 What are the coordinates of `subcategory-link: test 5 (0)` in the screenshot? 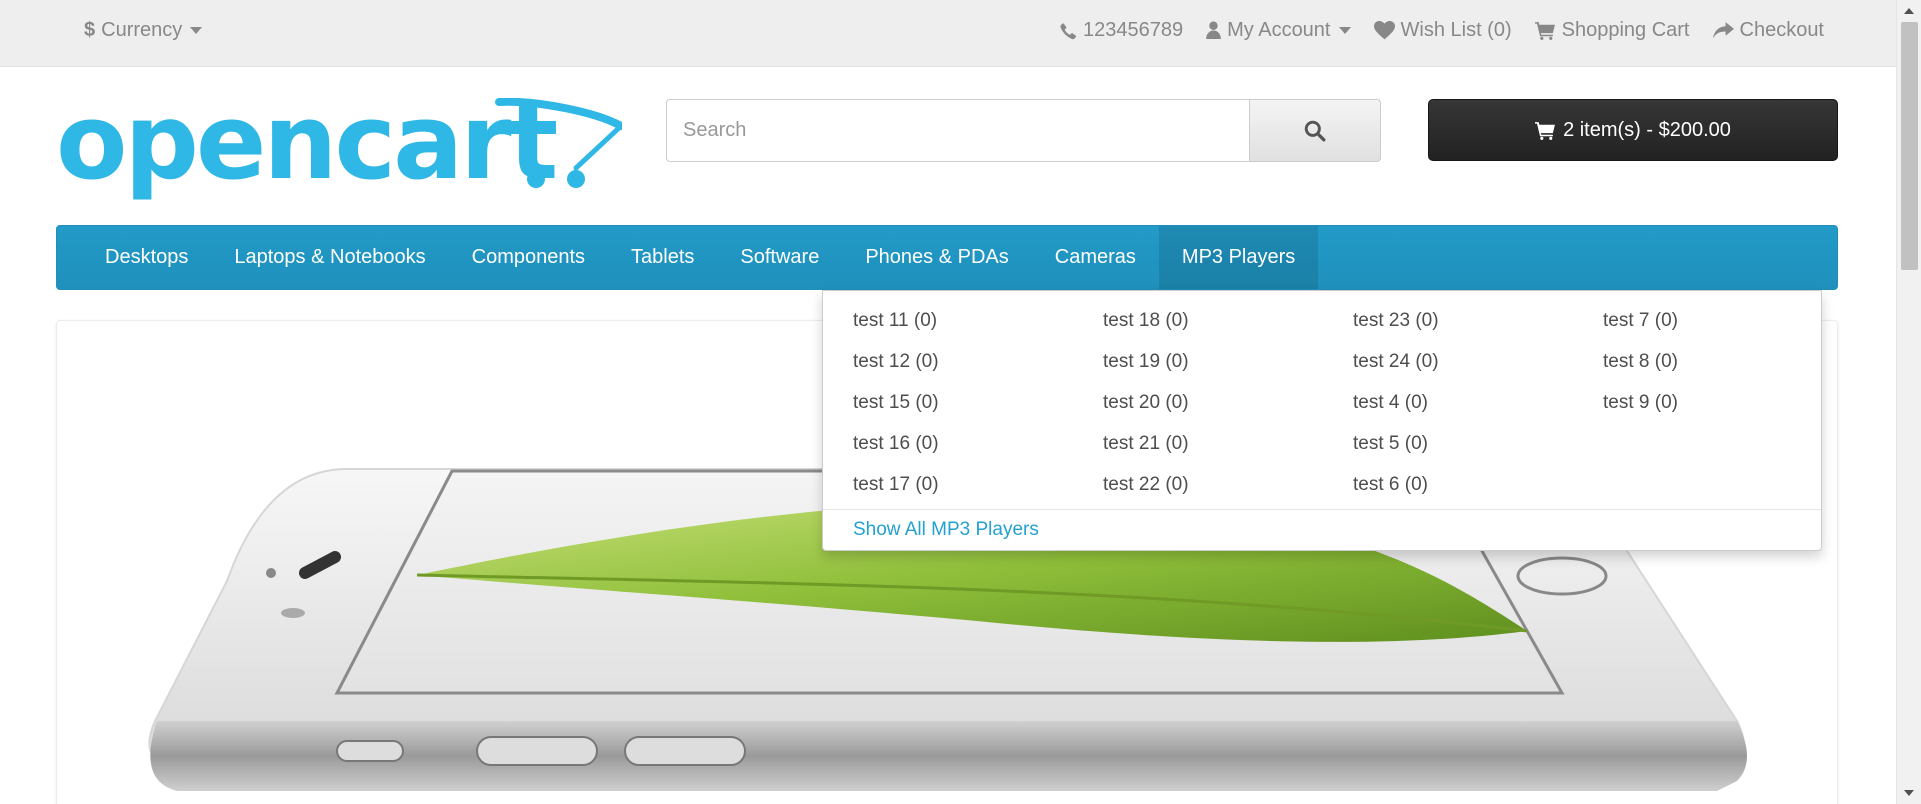 It's located at (1478, 447).